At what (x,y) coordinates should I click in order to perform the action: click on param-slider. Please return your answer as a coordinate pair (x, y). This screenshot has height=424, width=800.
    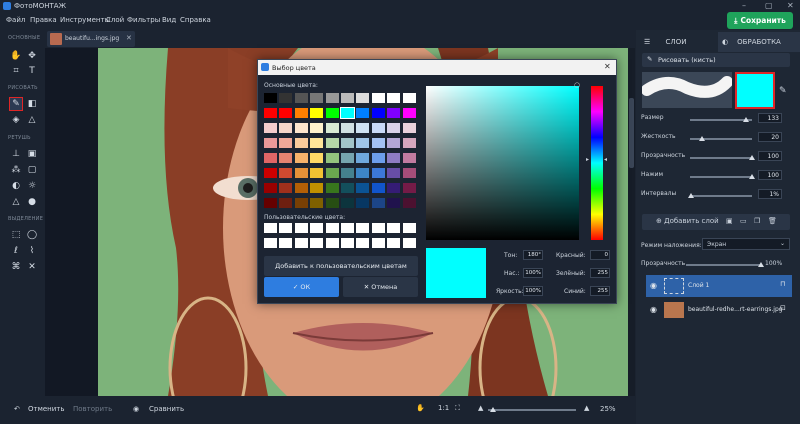
    Looking at the image, I should click on (721, 177).